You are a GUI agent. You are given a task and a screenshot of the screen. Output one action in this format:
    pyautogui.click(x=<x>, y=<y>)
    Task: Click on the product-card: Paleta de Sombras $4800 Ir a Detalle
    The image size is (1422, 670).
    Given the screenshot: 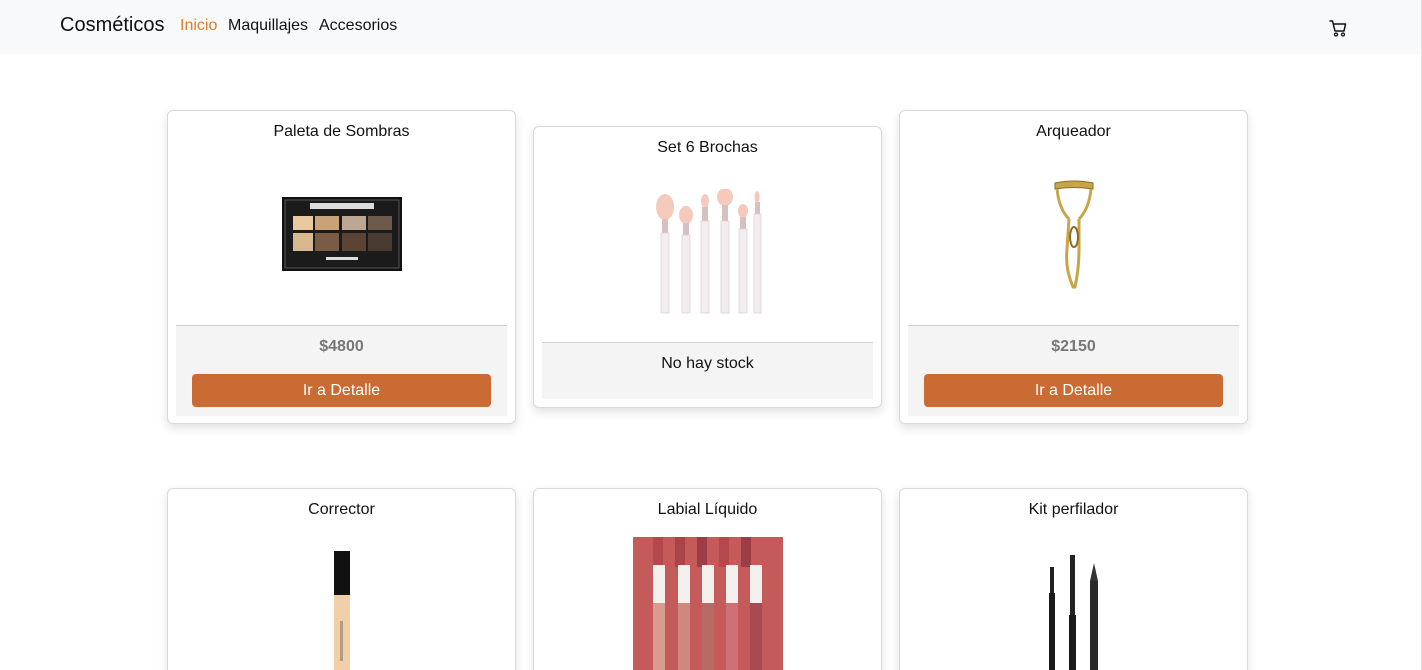 What is the action you would take?
    pyautogui.click(x=341, y=267)
    